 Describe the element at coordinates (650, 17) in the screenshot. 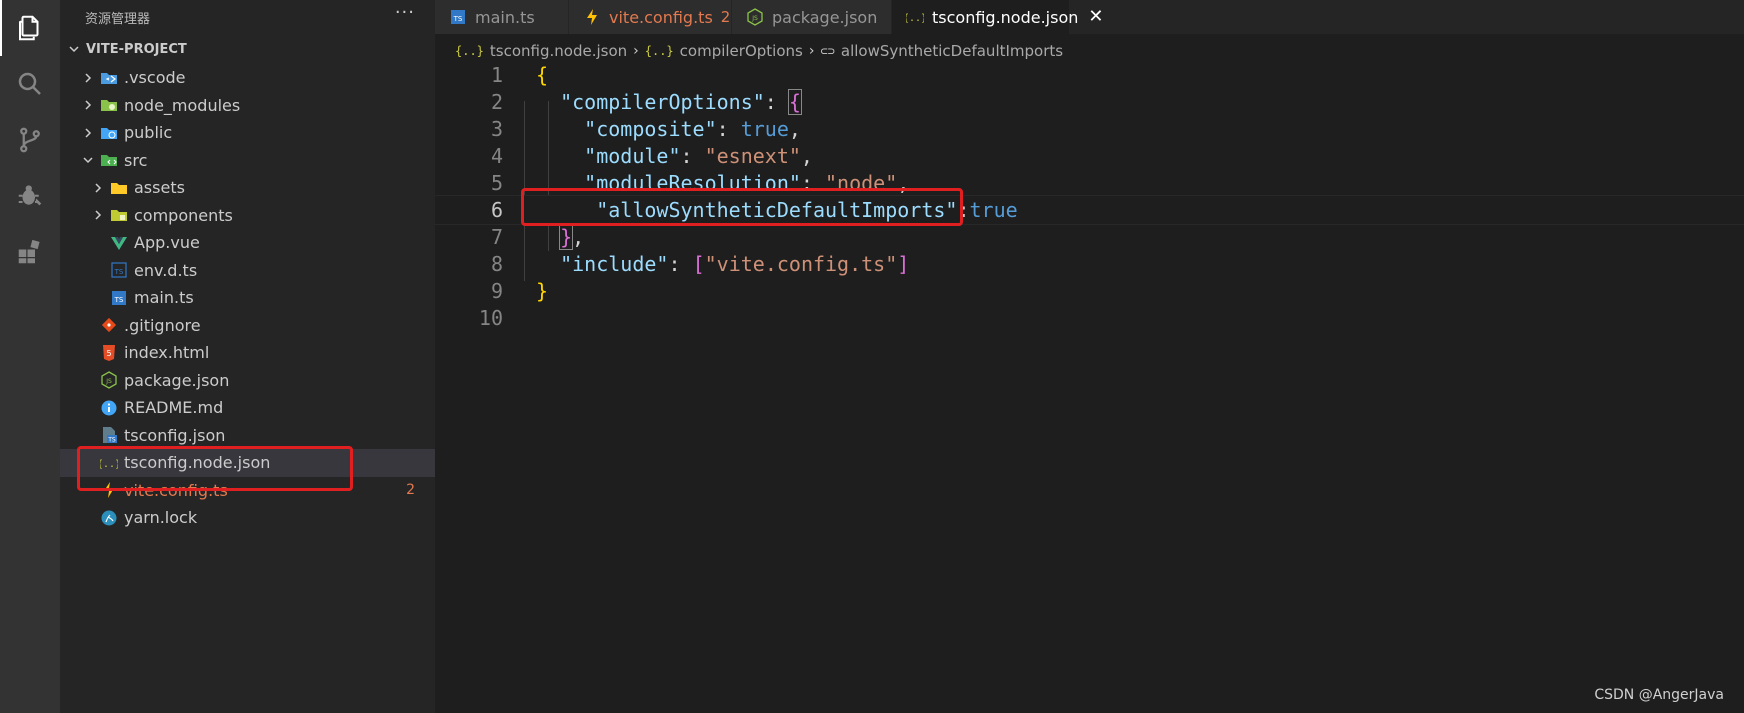

I see `tab-vite-config-ts: vite.config.ts 2` at that location.